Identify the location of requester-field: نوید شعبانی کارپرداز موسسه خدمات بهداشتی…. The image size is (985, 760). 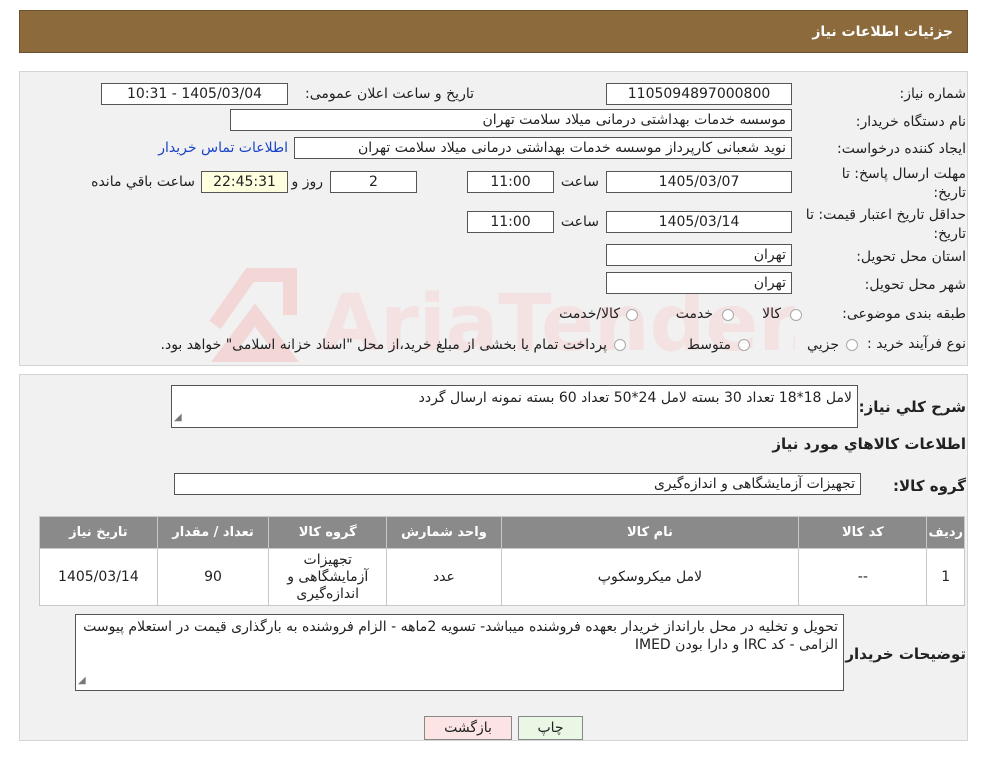
(543, 148).